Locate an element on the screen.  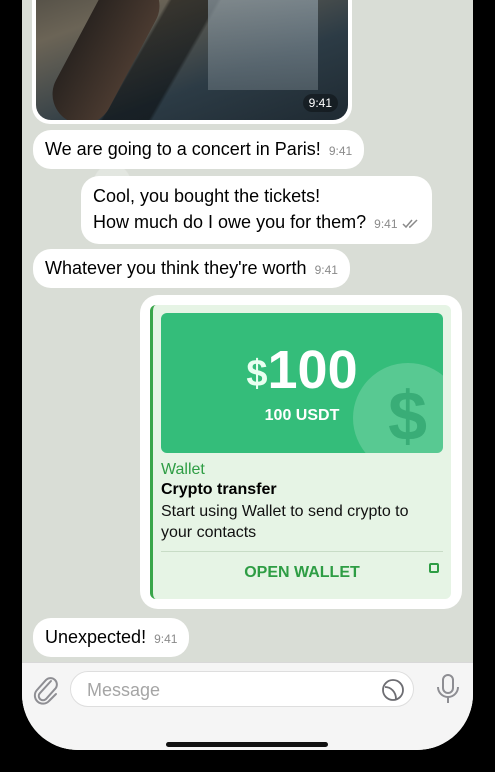
open-wallet-button: OPEN WALLET is located at coordinates (302, 567).